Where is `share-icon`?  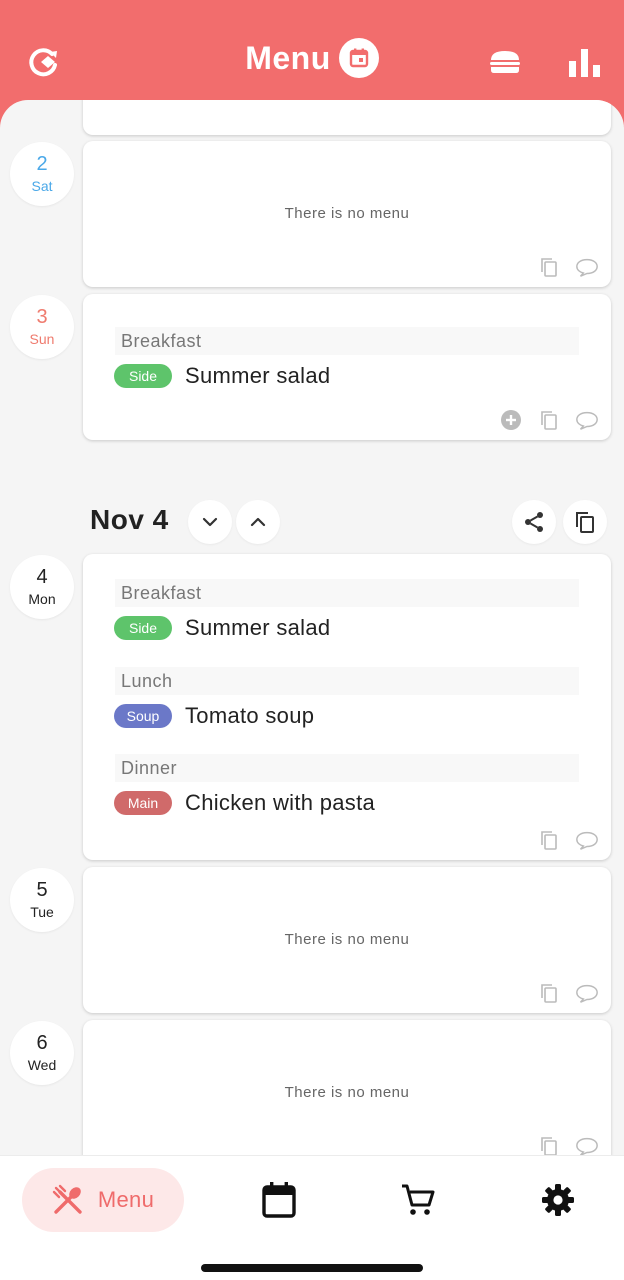
share-icon is located at coordinates (534, 522).